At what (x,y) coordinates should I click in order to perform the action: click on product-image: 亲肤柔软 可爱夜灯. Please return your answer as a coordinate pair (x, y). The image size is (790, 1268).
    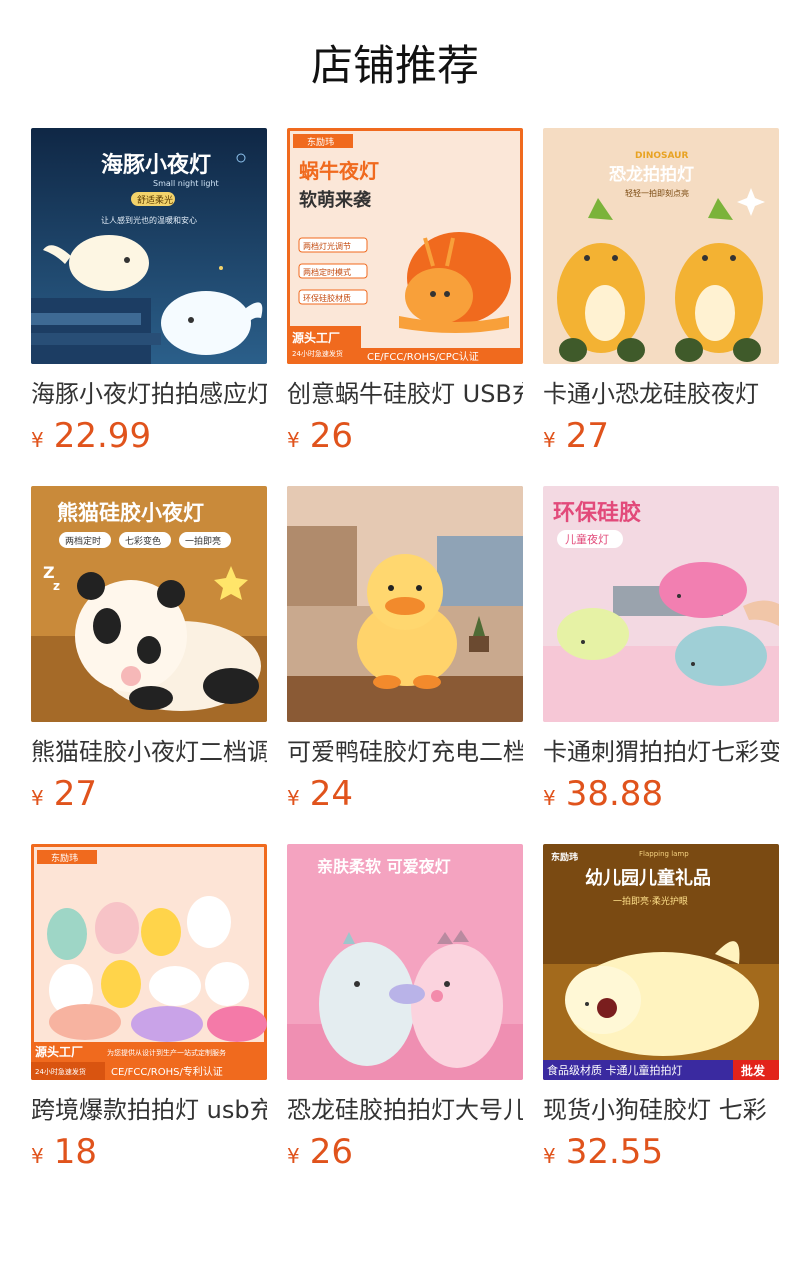
    Looking at the image, I should click on (405, 962).